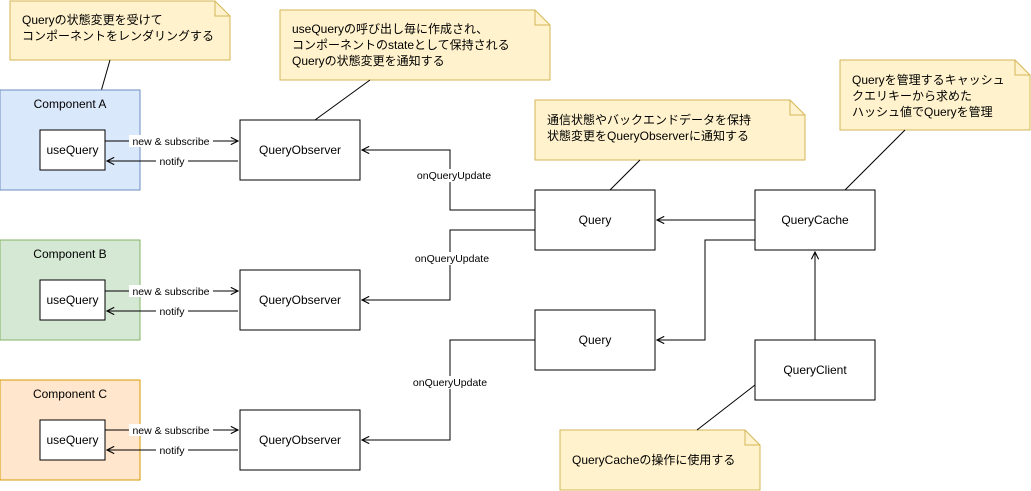 This screenshot has width=1031, height=491. Describe the element at coordinates (401, 44) in the screenshot. I see `note-observer-line-2: コンポーネントのstateとして保持される` at that location.